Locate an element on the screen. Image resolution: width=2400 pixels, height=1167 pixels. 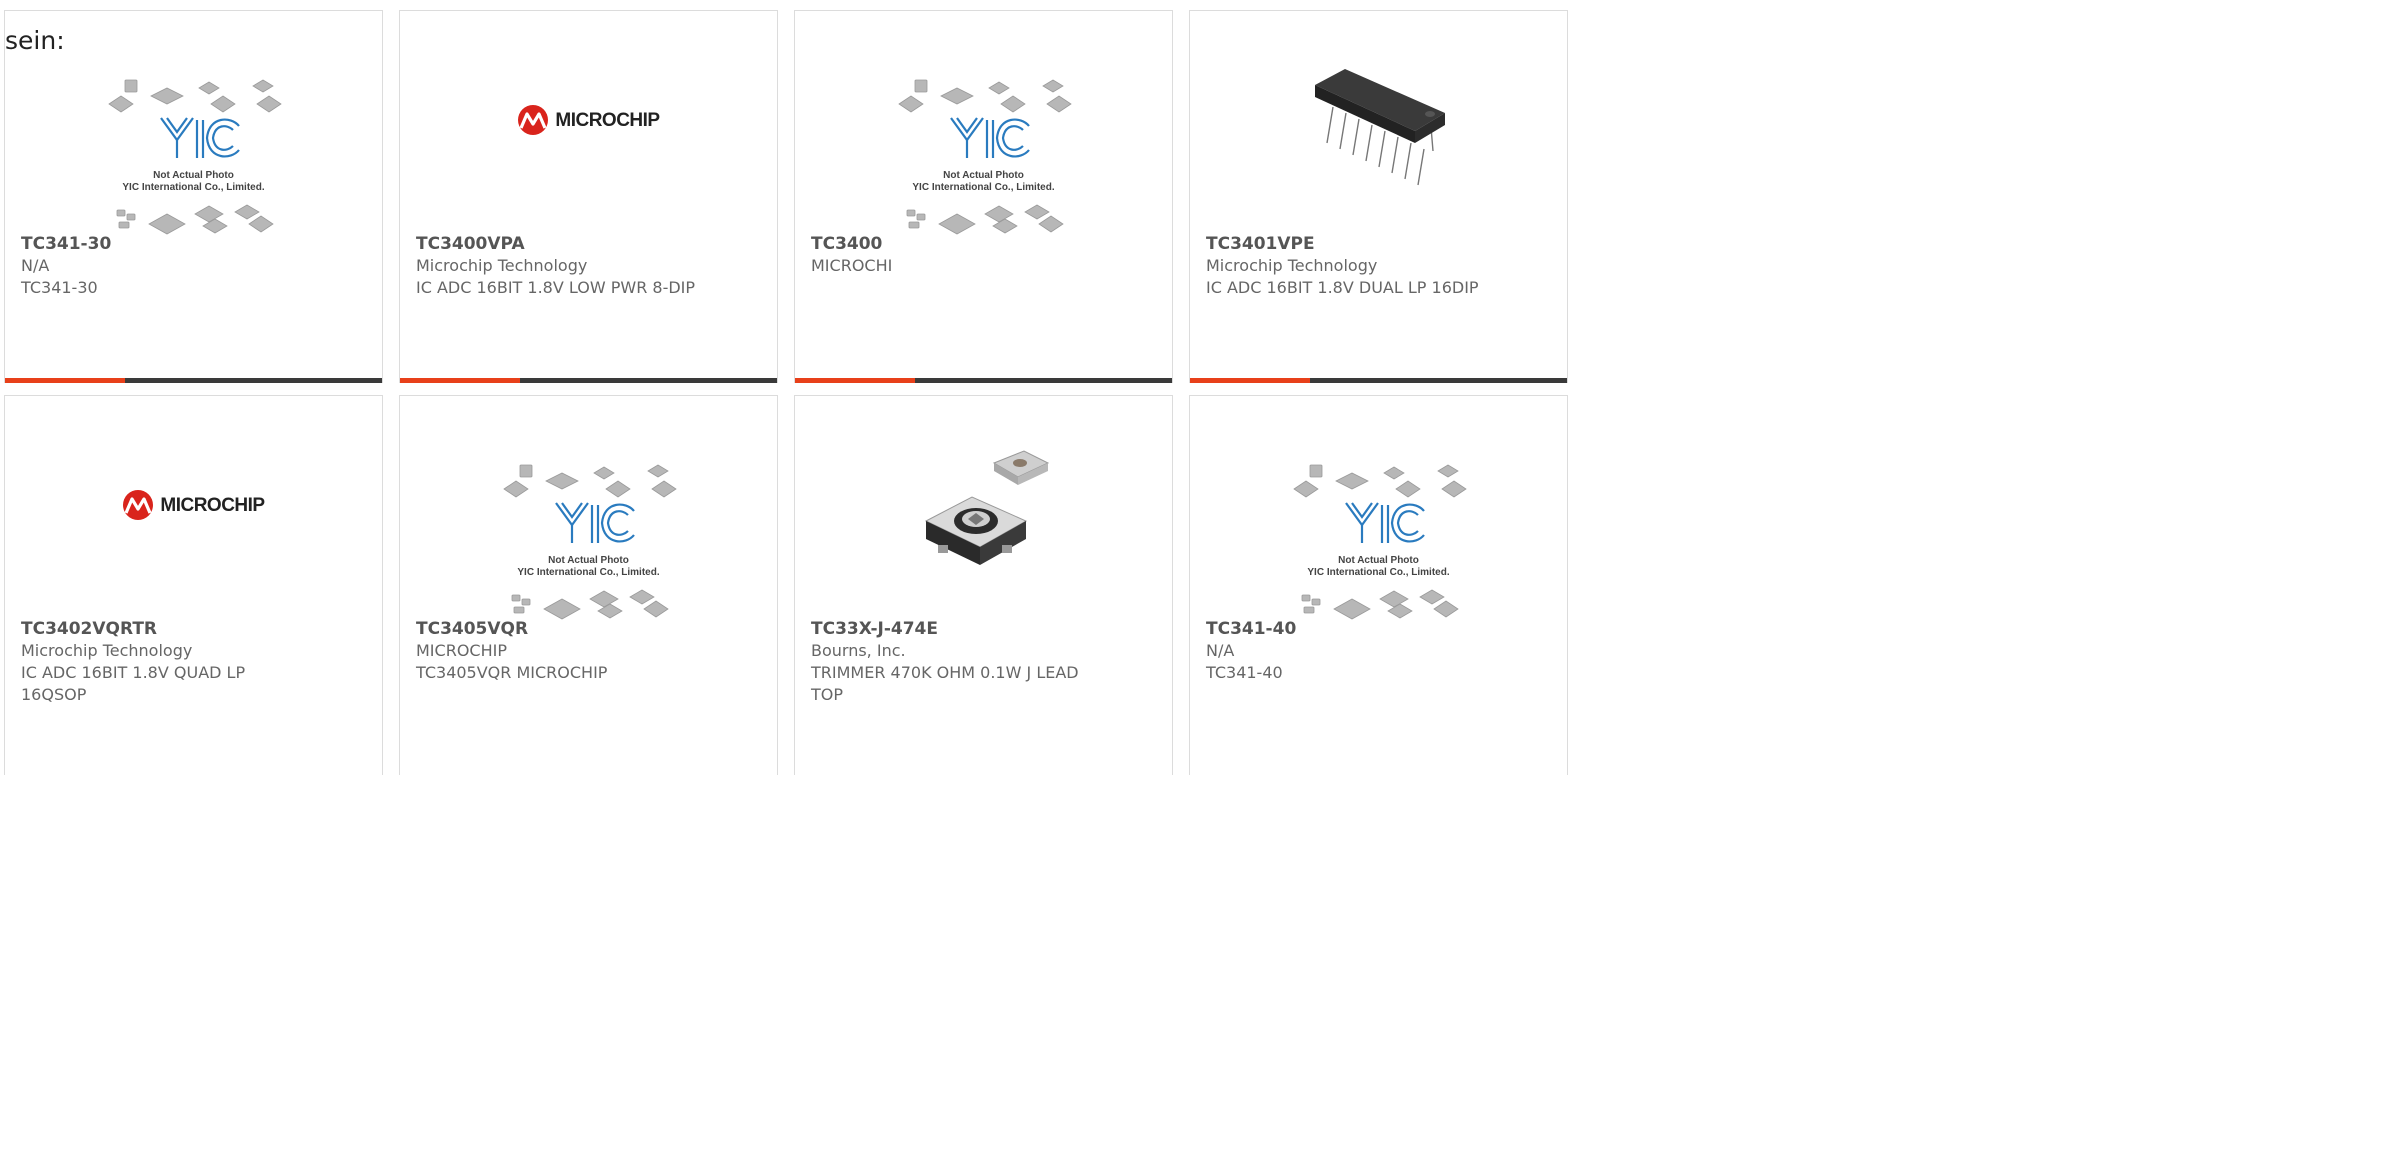
part-number-link: TC341-30 is located at coordinates (166, 244).